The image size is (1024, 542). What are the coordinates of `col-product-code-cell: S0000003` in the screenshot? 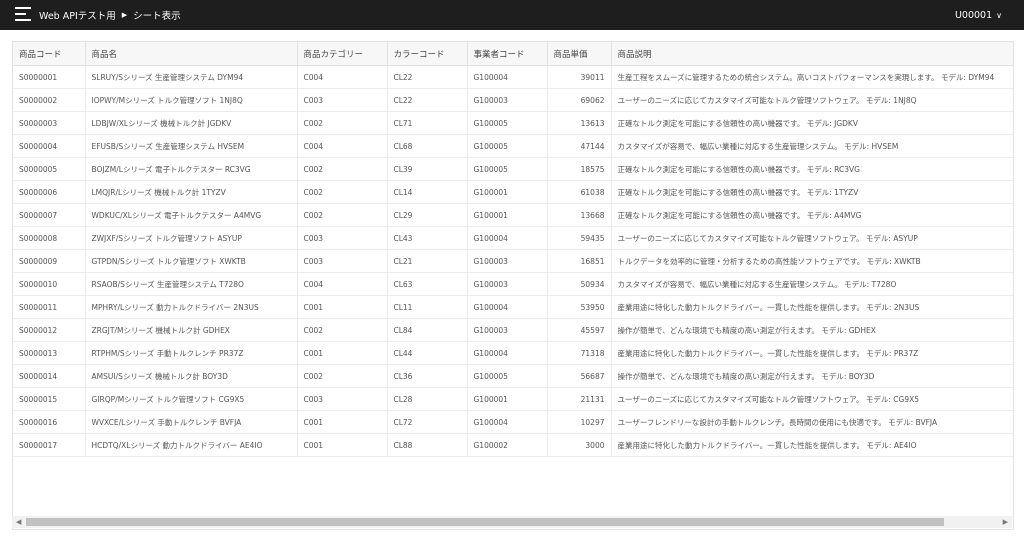 It's located at (49, 123).